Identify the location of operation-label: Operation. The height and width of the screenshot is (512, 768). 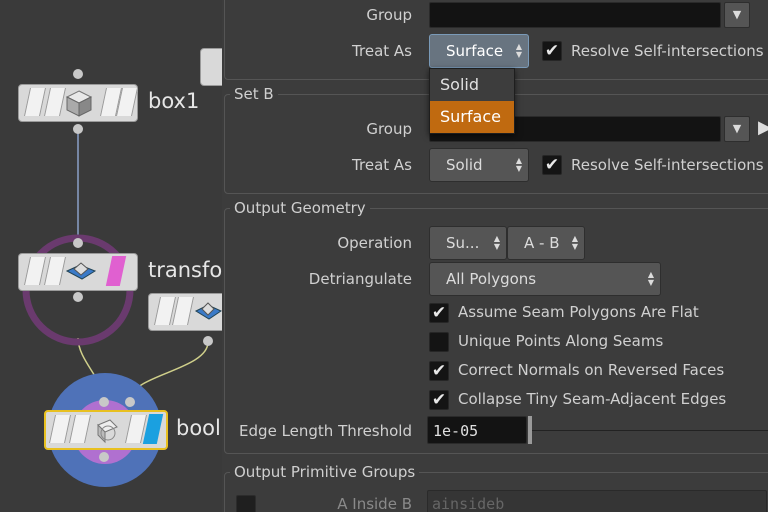
(374, 243).